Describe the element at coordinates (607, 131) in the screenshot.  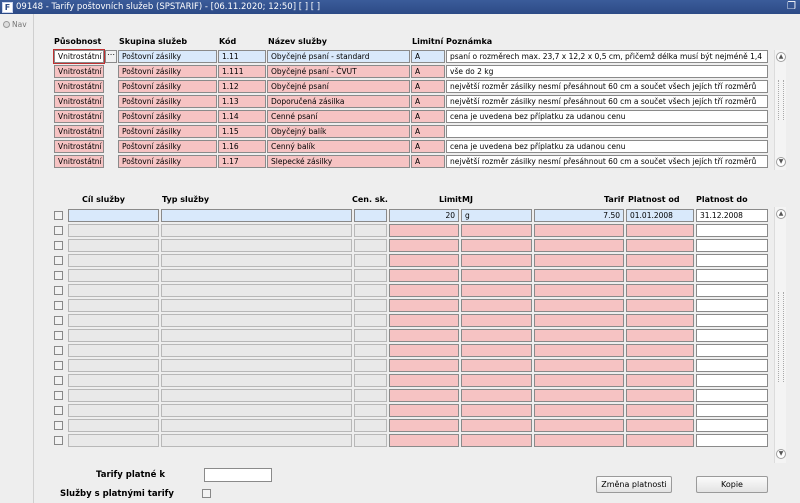
I see `master-cell-poznamka` at that location.